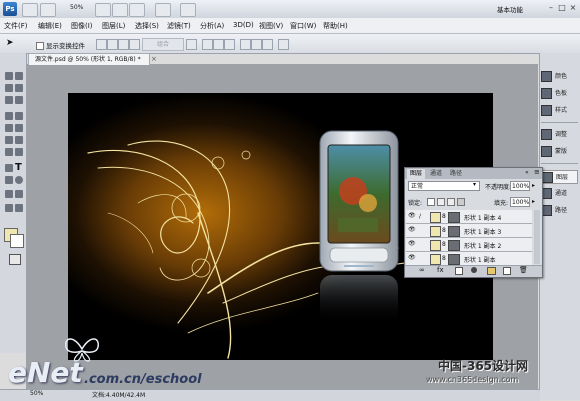 The height and width of the screenshot is (401, 580). I want to click on healing-brush-tool-icon, so click(9, 116).